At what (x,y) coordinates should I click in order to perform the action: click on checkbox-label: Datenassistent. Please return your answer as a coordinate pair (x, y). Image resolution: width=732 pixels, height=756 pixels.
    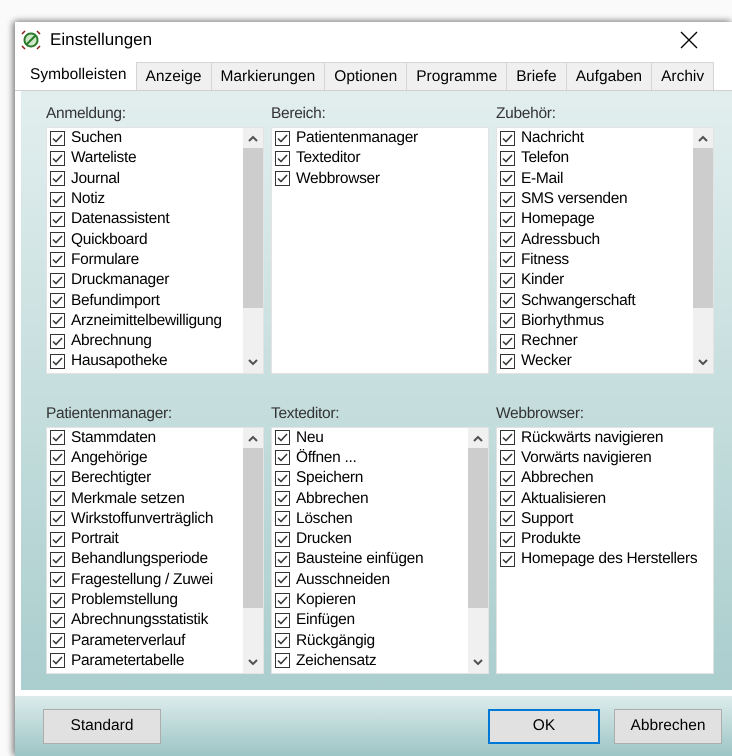
    Looking at the image, I should click on (120, 219).